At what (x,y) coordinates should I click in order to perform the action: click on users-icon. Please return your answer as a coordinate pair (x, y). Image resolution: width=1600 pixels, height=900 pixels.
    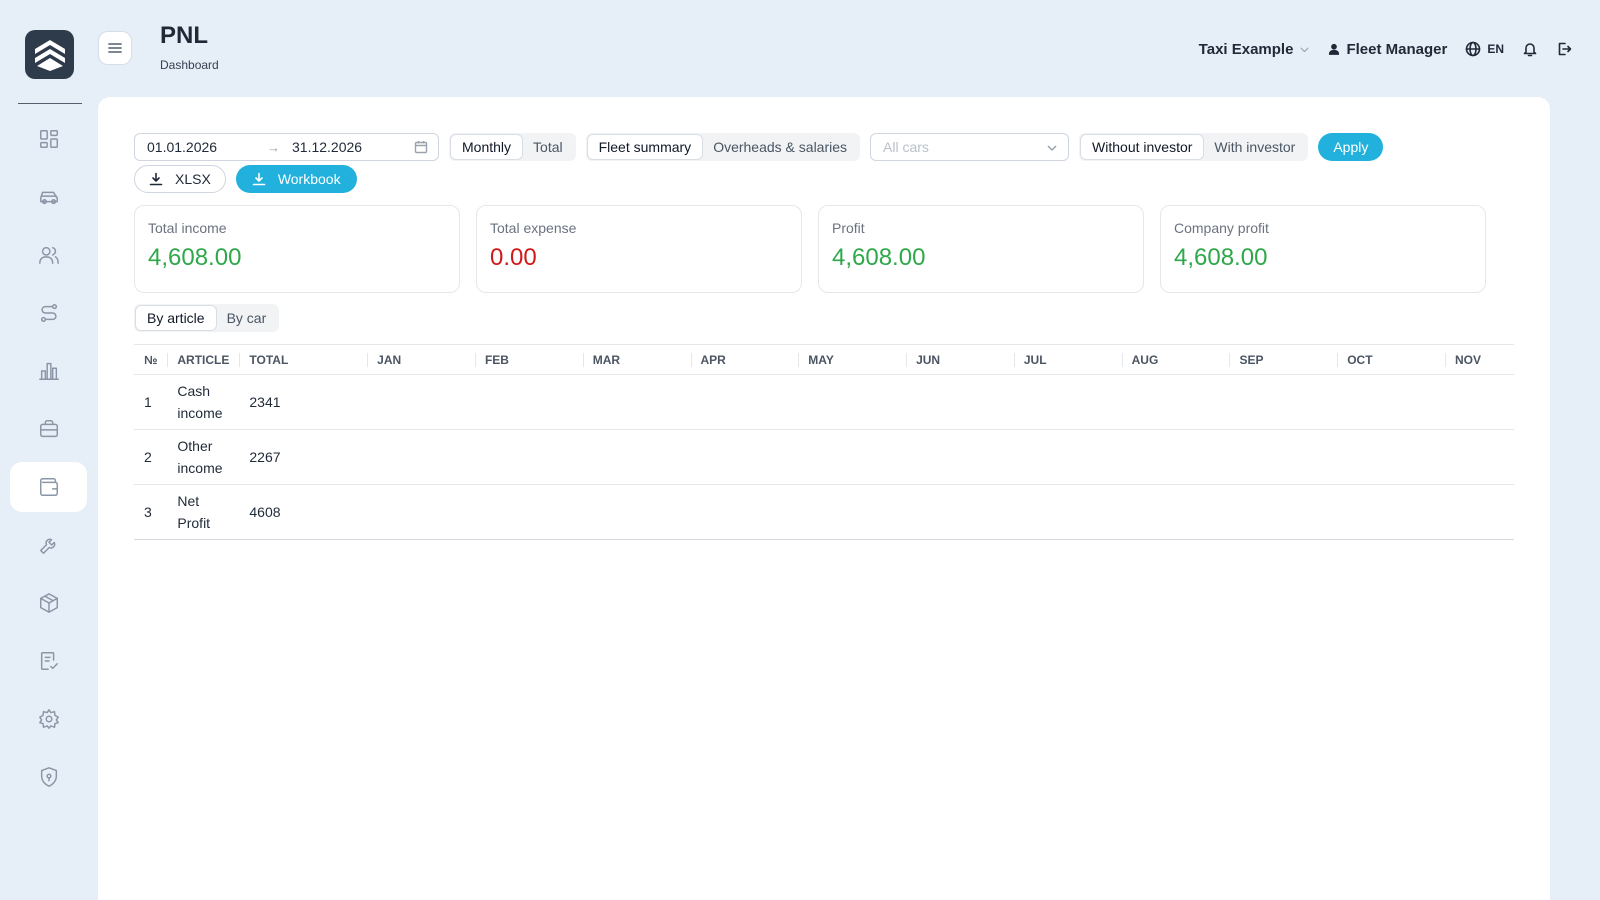
    Looking at the image, I should click on (48, 255).